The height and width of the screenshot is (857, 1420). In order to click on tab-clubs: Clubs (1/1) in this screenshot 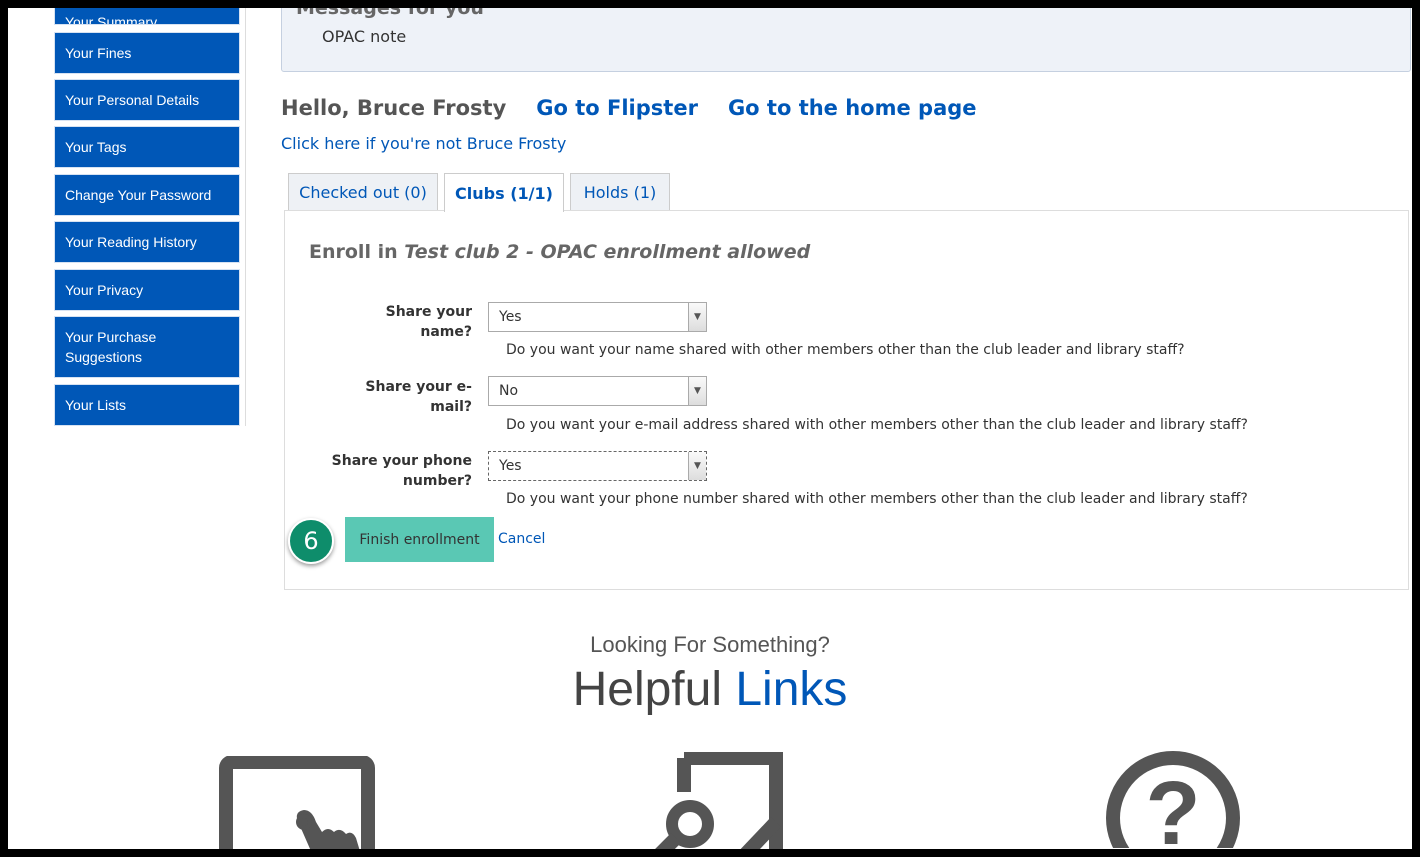, I will do `click(504, 192)`.